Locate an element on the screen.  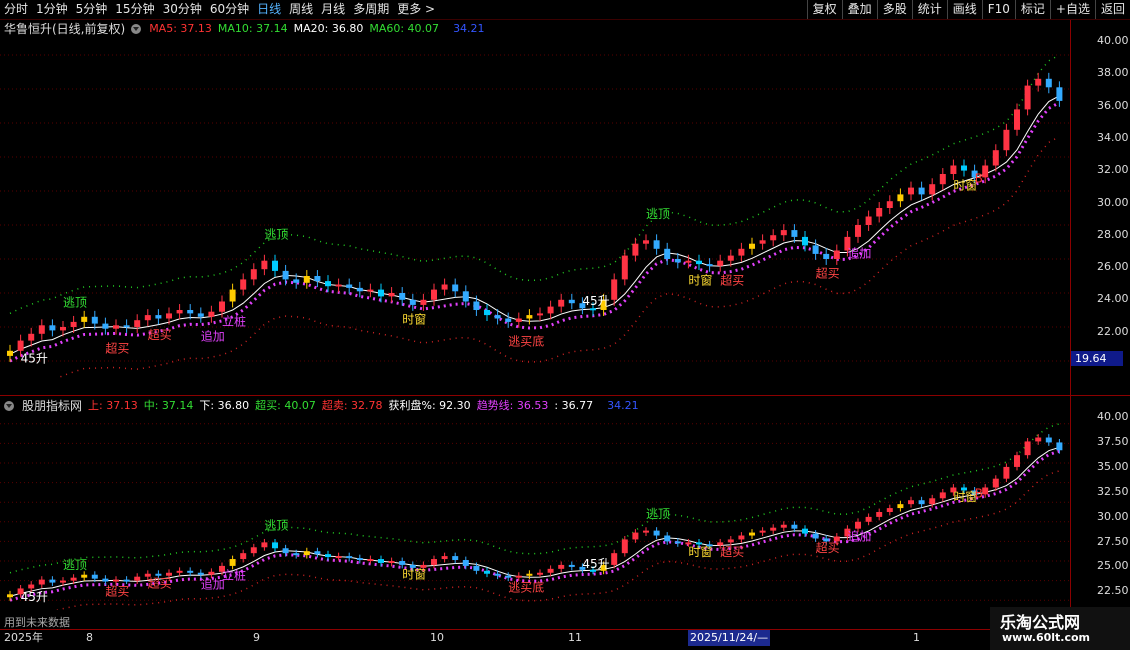
main-annotation-10: 超买 is located at coordinates (828, 273).